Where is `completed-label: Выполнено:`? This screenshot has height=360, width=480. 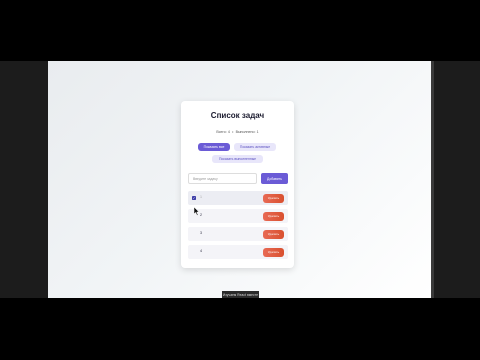 completed-label: Выполнено: is located at coordinates (245, 132).